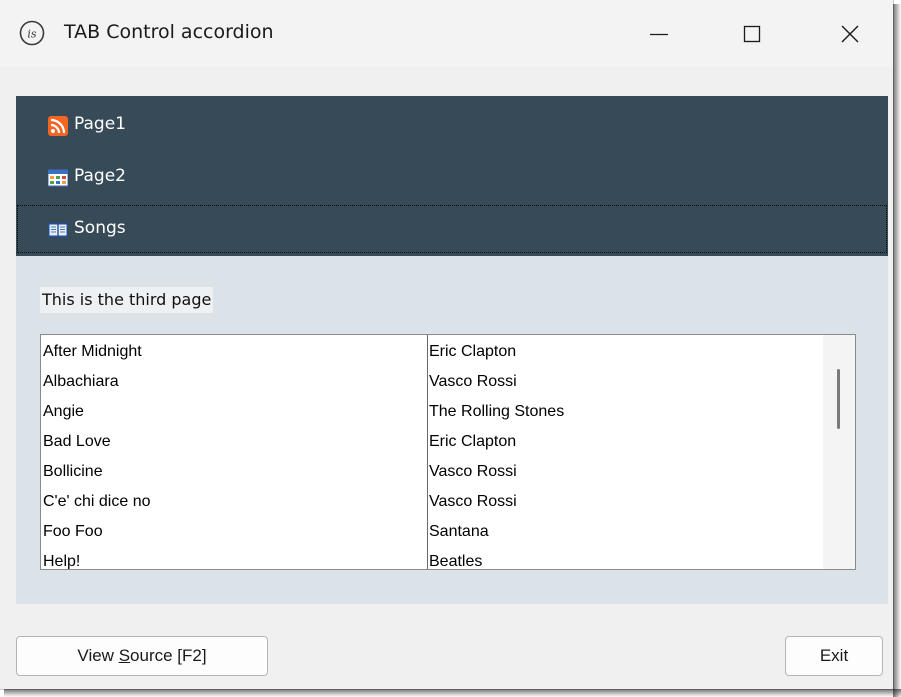 This screenshot has height=697, width=901. I want to click on svg-text: is, so click(32, 34).